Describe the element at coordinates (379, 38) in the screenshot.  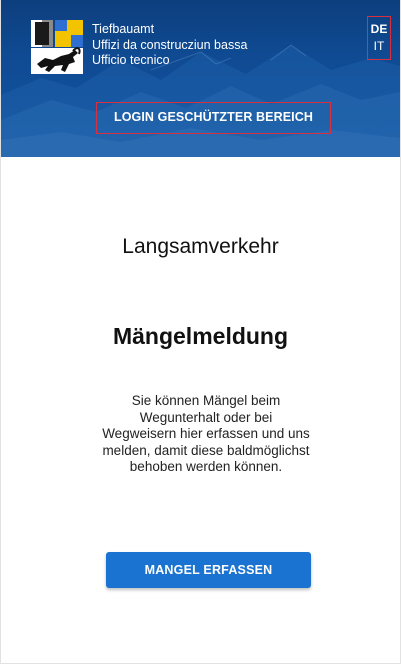
I see `language-switcher: DE IT` at that location.